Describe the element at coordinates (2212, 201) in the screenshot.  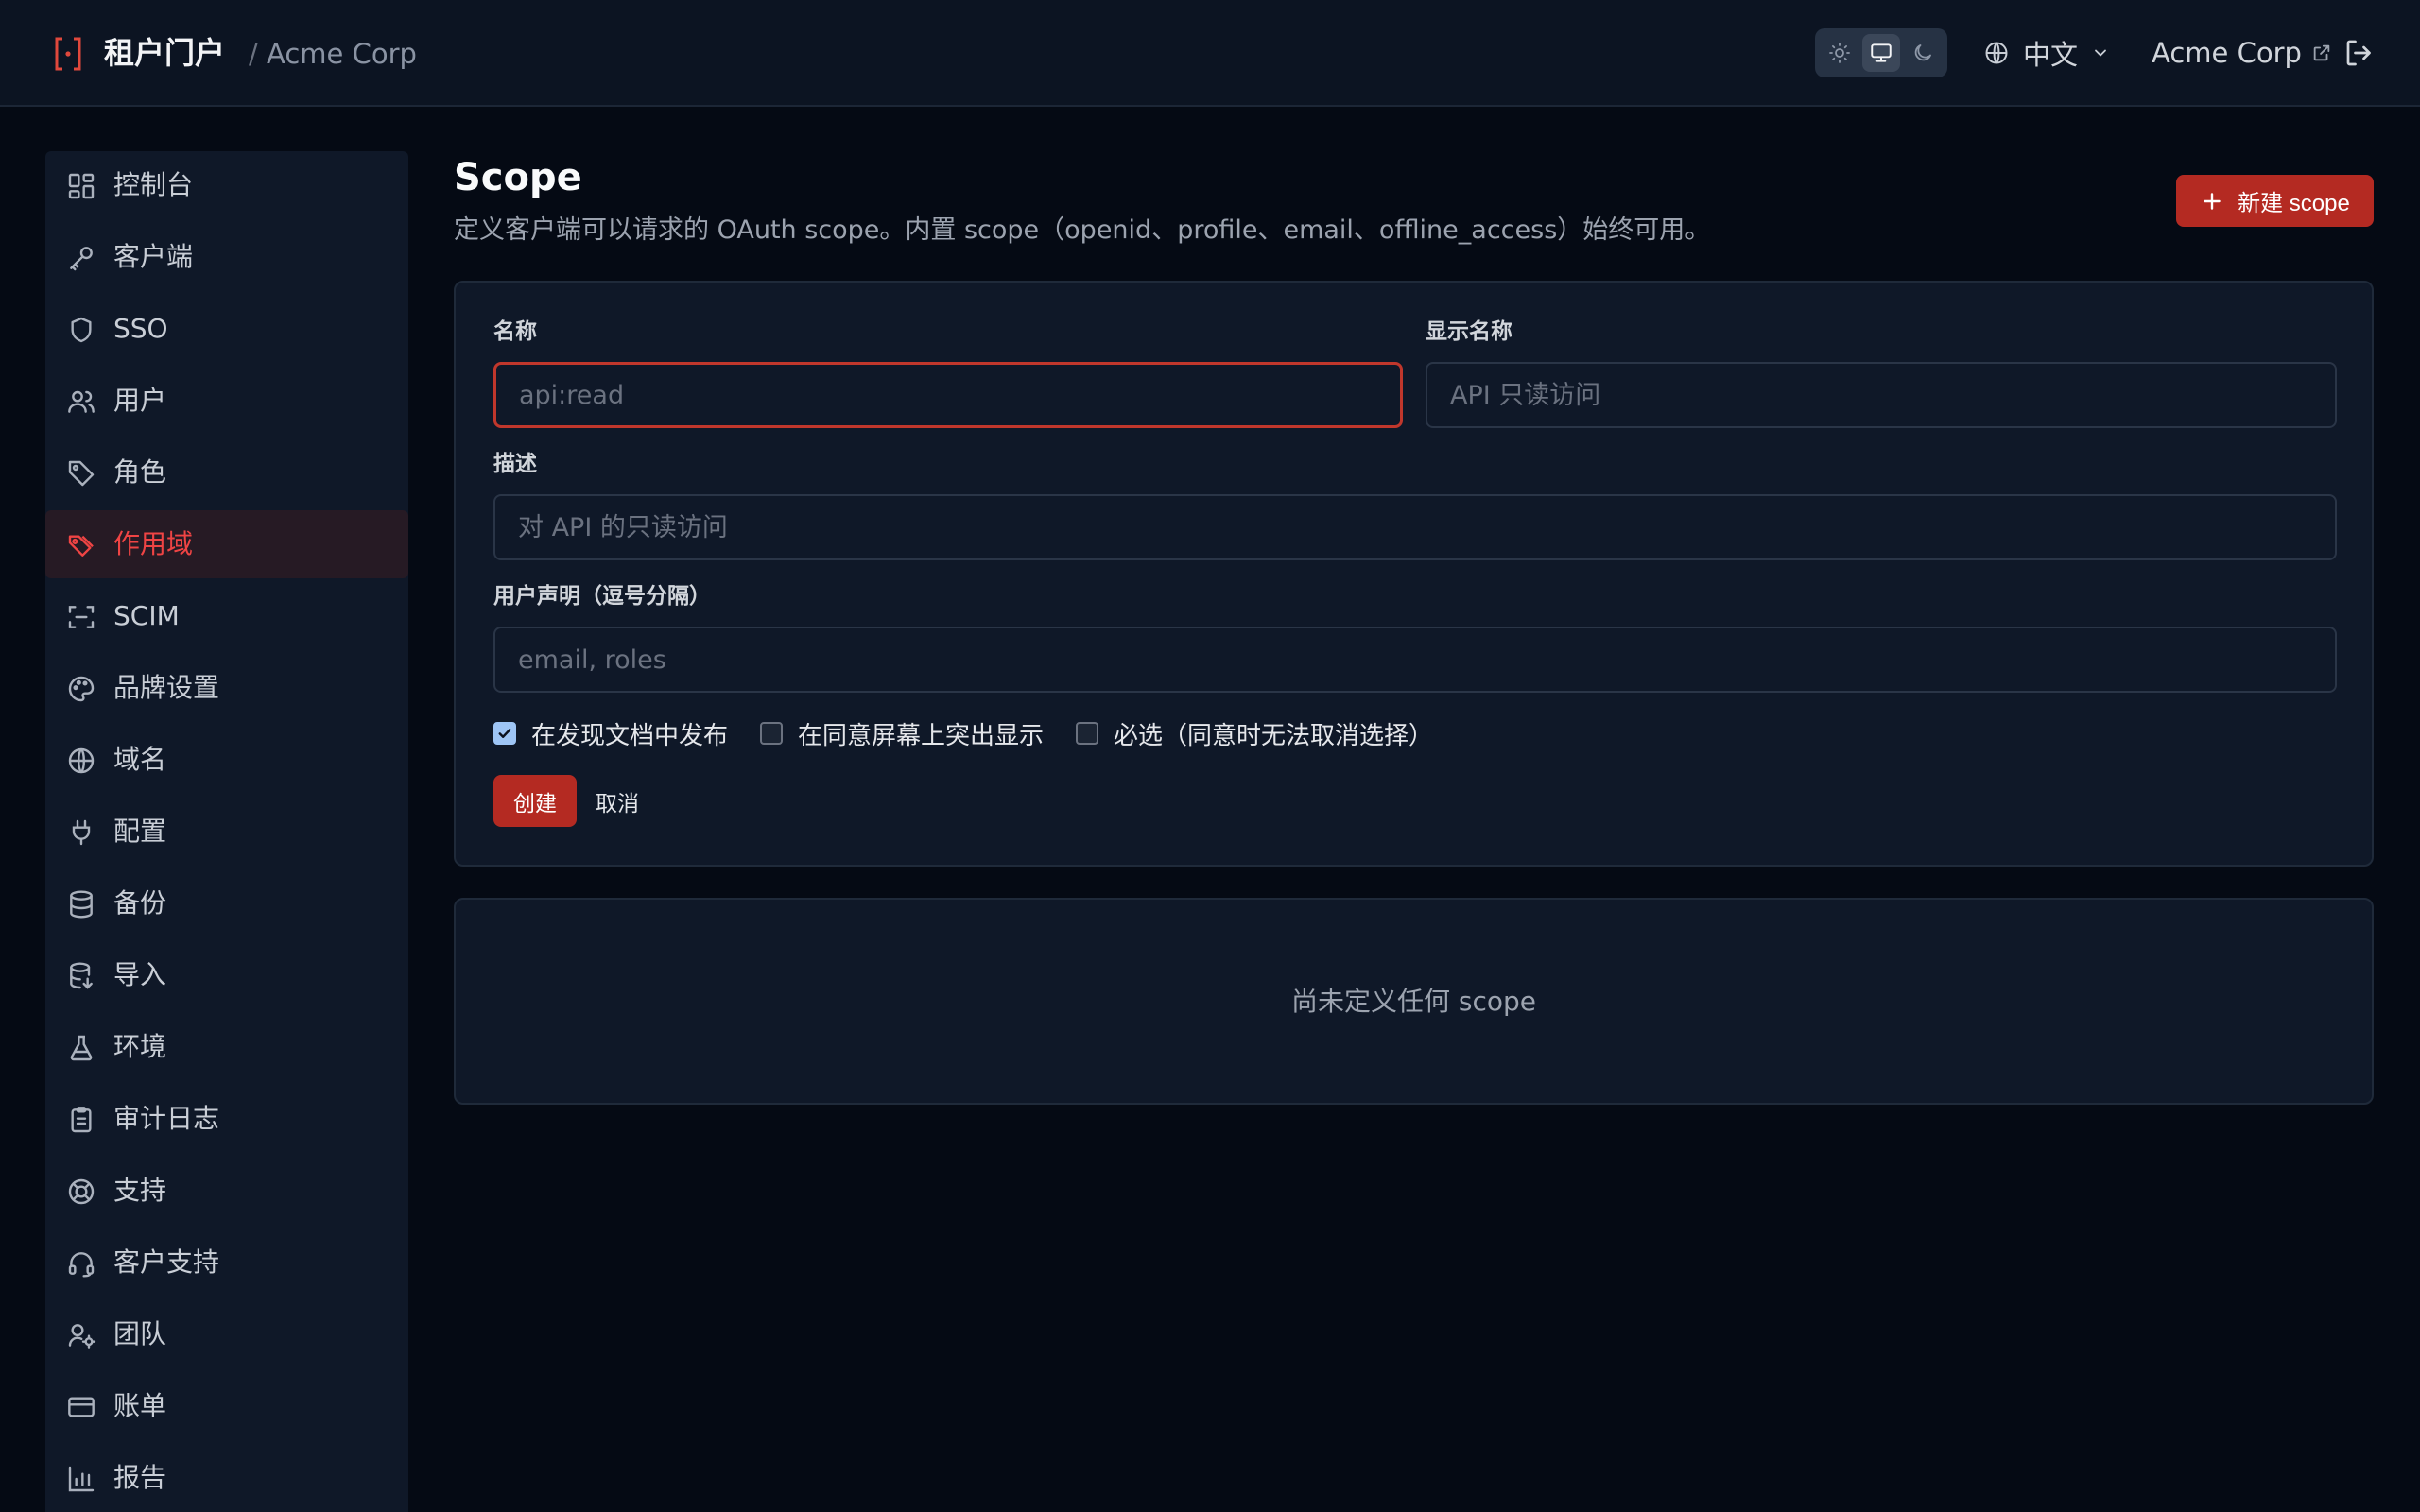
I see `plus-icon` at that location.